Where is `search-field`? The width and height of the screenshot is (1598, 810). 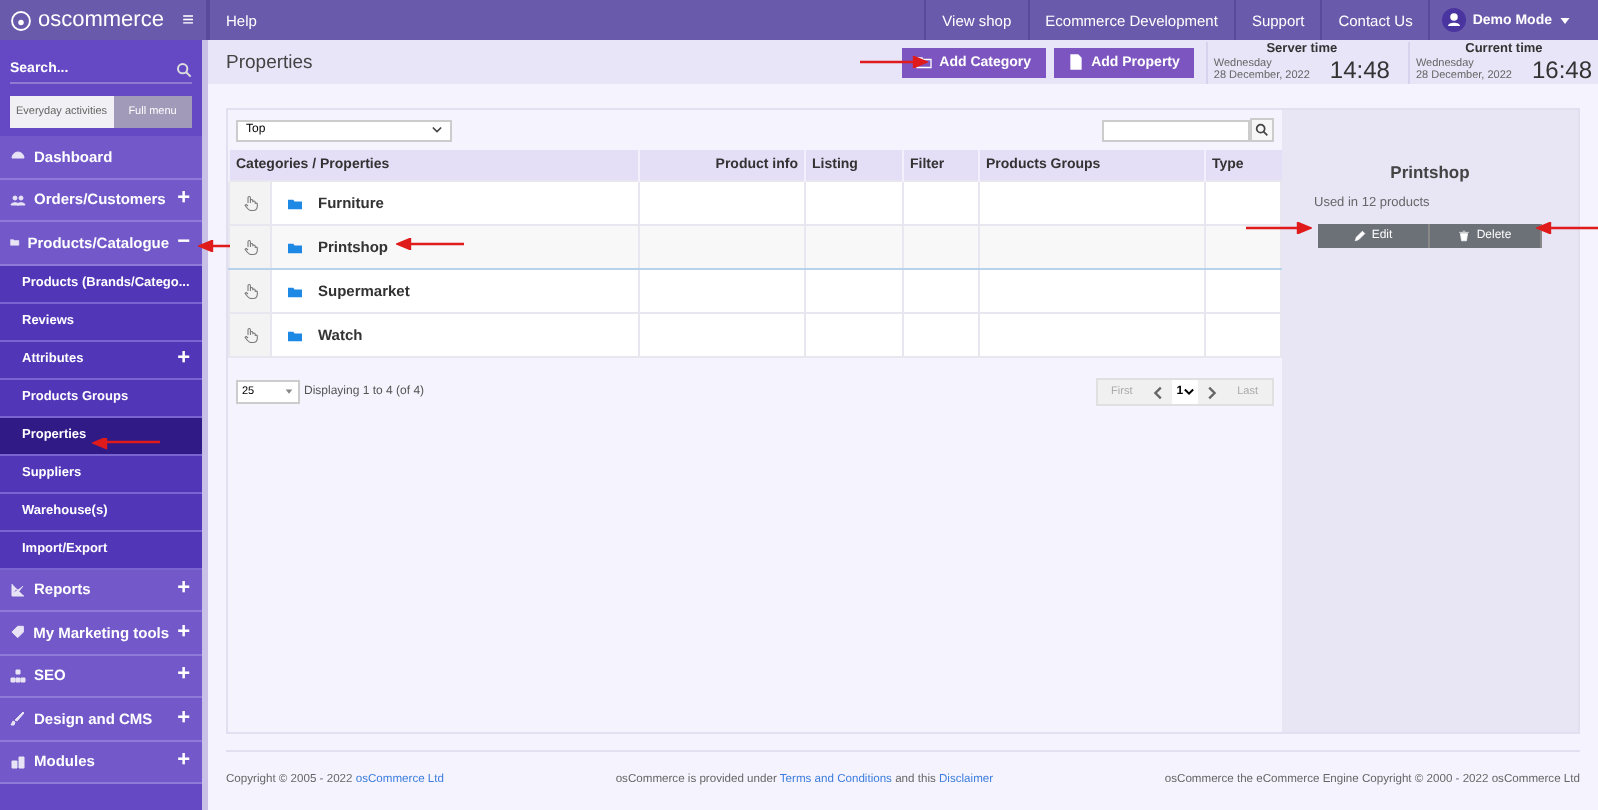
search-field is located at coordinates (1176, 130).